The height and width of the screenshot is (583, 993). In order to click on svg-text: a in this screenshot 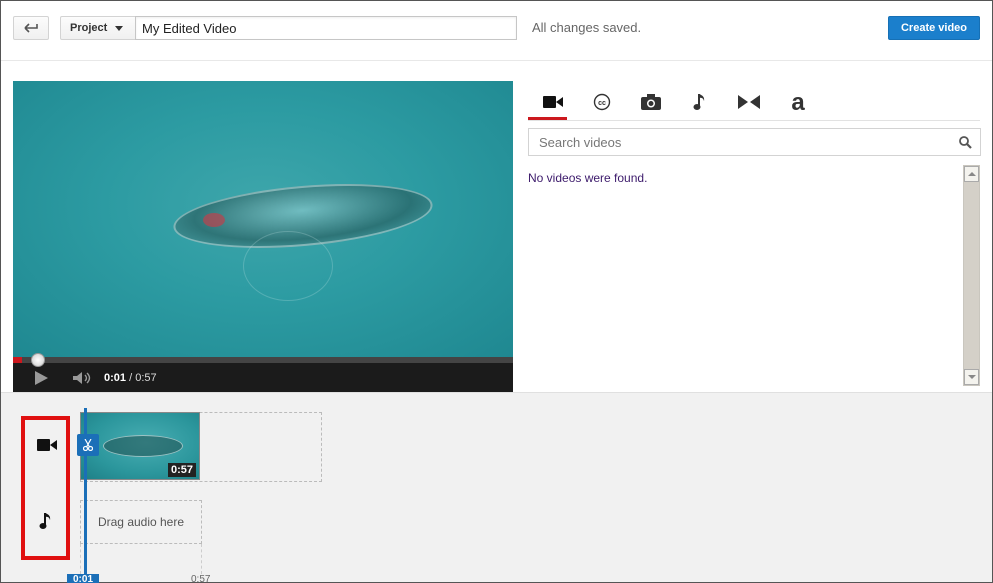, I will do `click(798, 102)`.